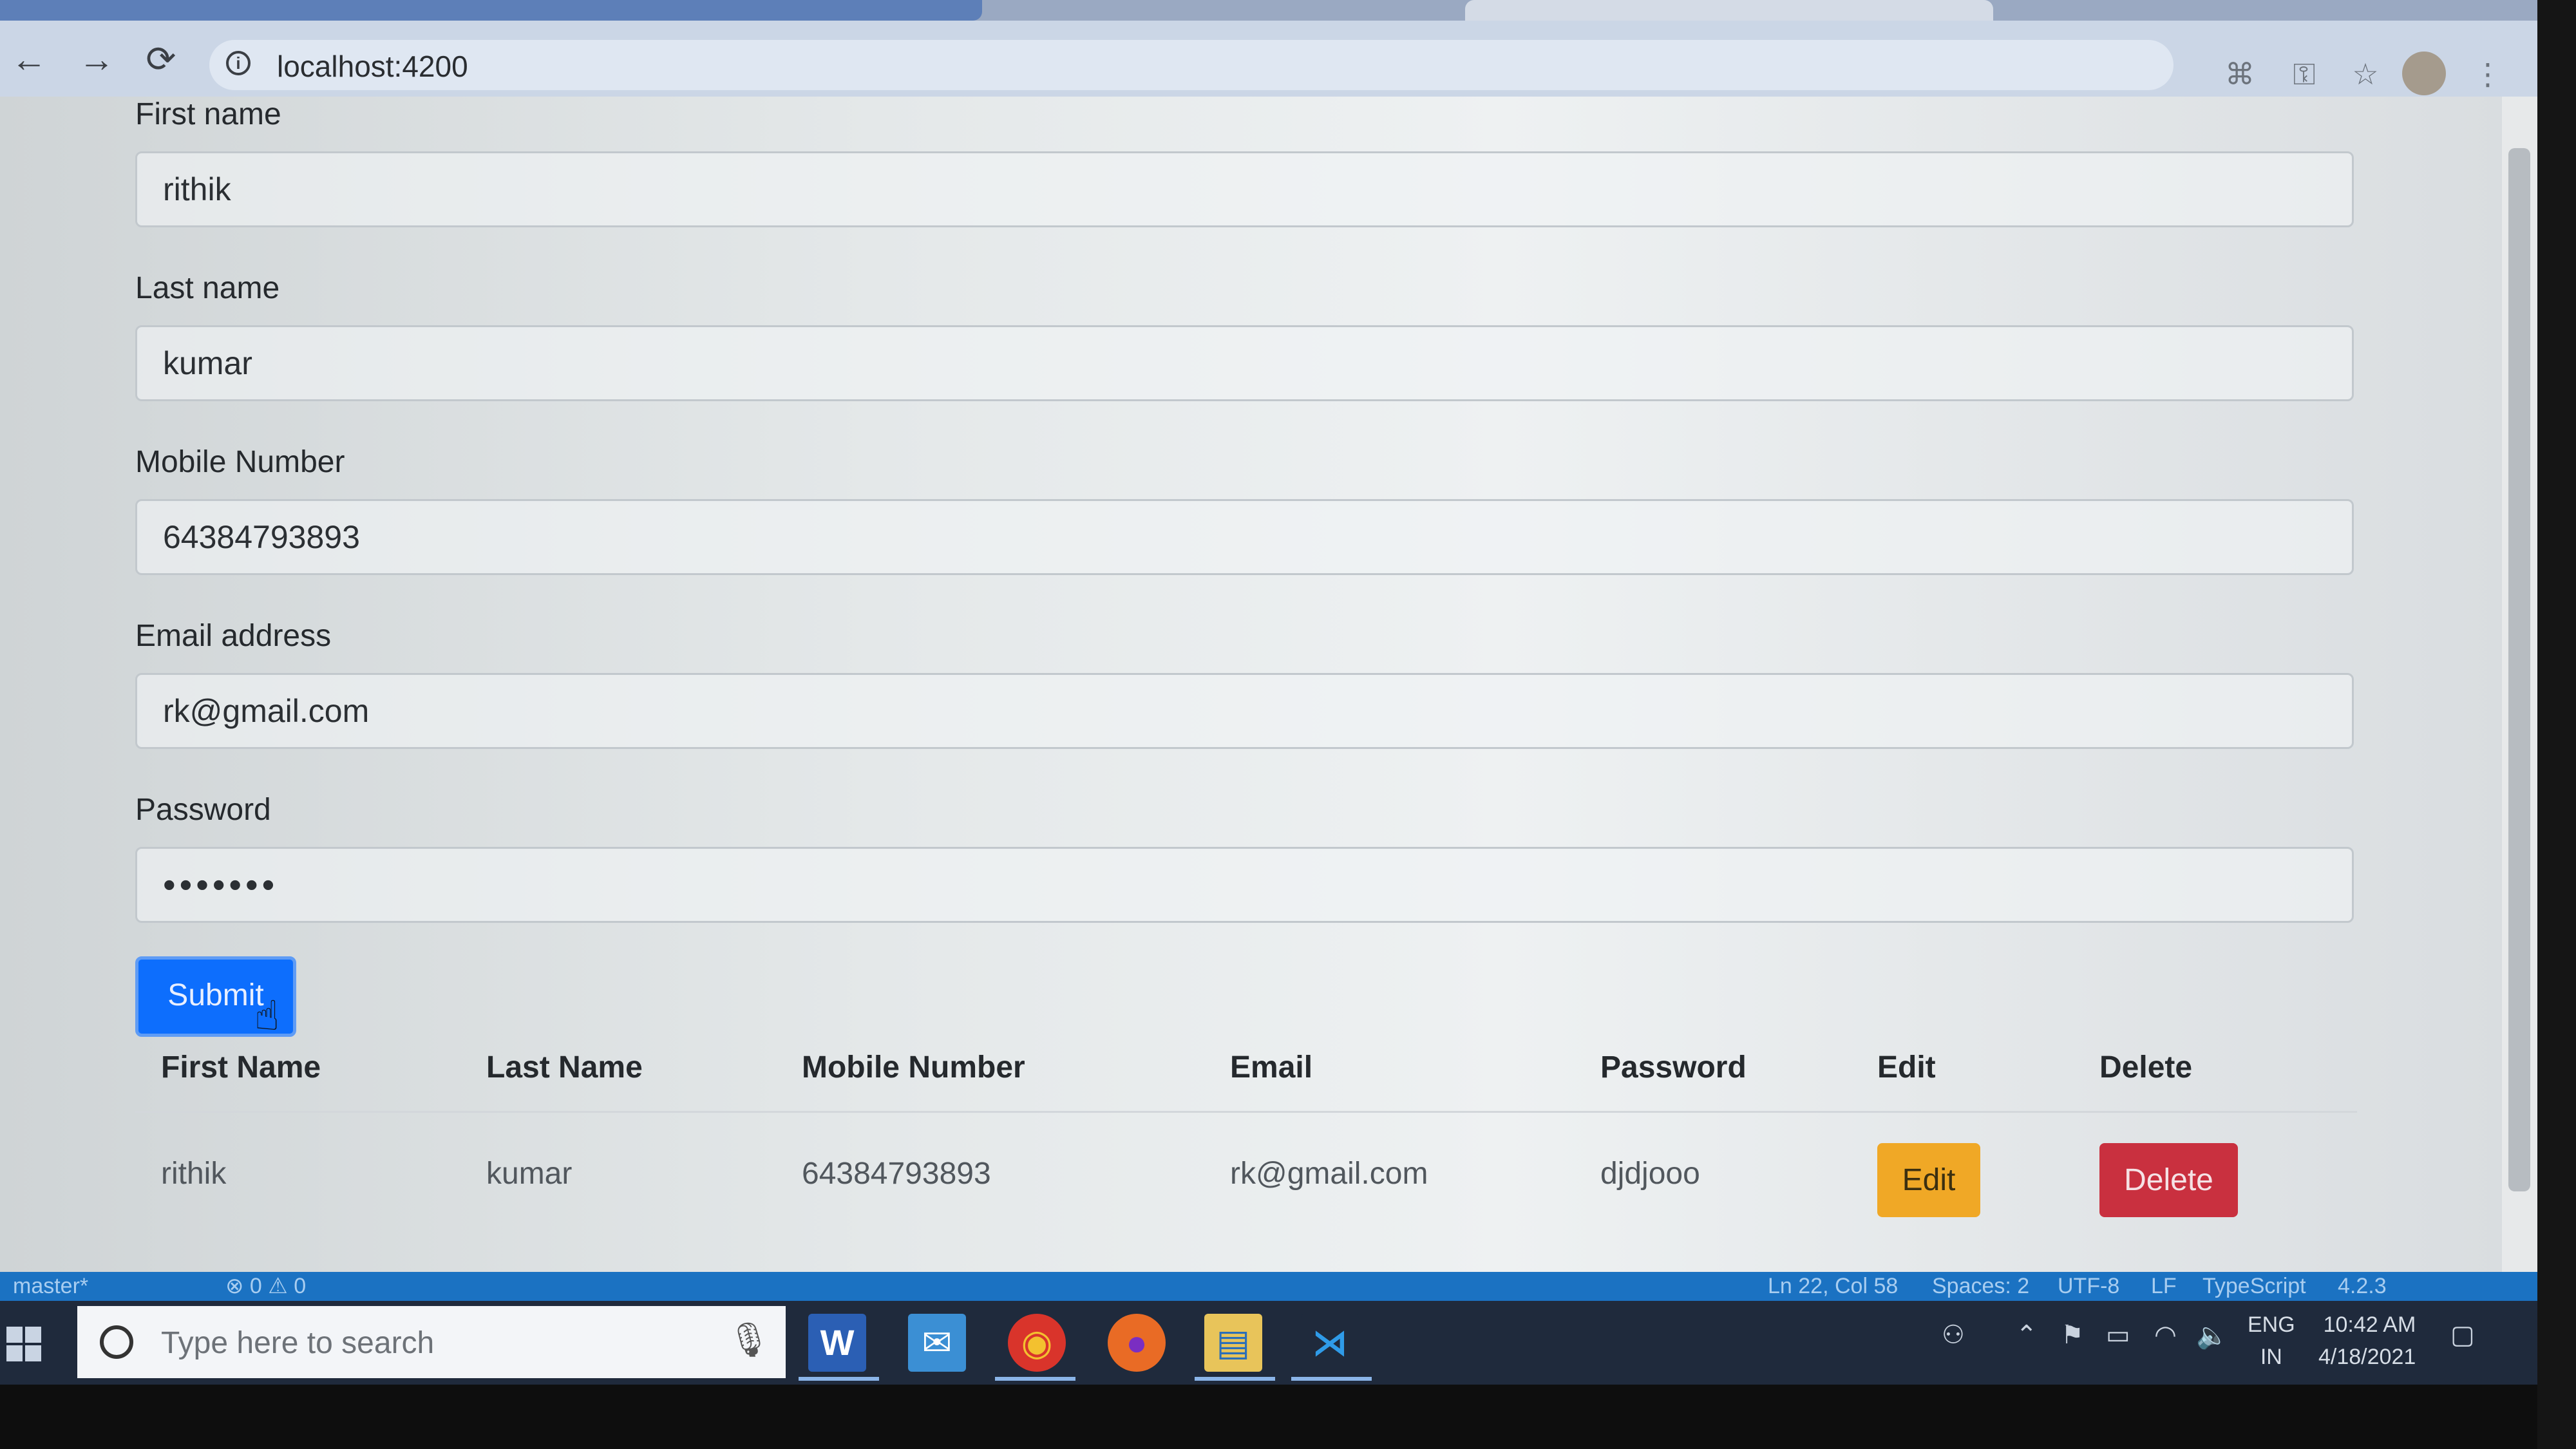 The width and height of the screenshot is (2576, 1449). Describe the element at coordinates (266, 1015) in the screenshot. I see `hand-cursor-icon: ☝` at that location.